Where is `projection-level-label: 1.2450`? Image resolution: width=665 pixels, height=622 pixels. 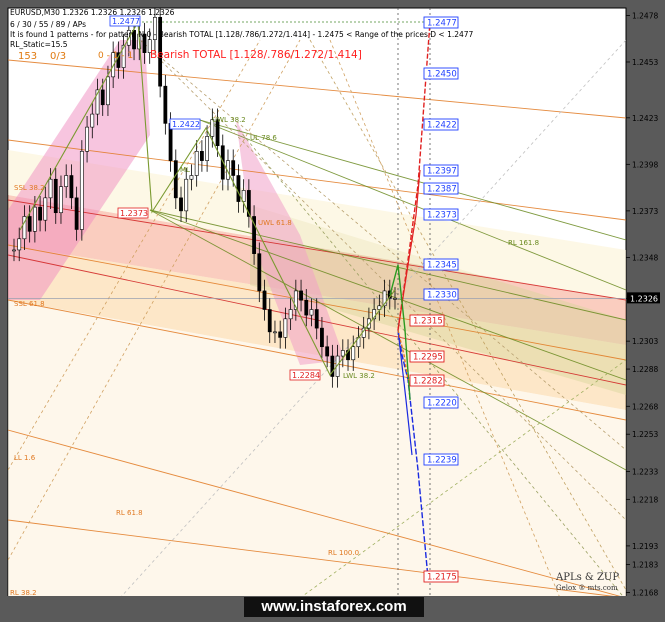 projection-level-label: 1.2450 is located at coordinates (442, 75).